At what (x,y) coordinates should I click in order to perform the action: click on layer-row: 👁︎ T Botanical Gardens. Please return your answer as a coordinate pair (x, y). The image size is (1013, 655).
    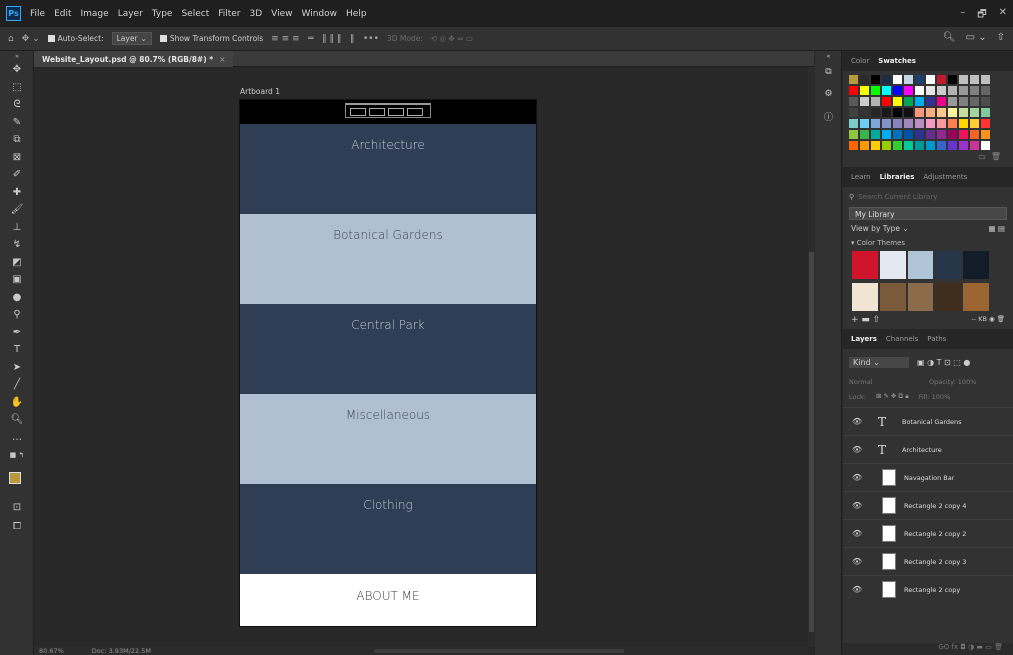
    Looking at the image, I should click on (928, 421).